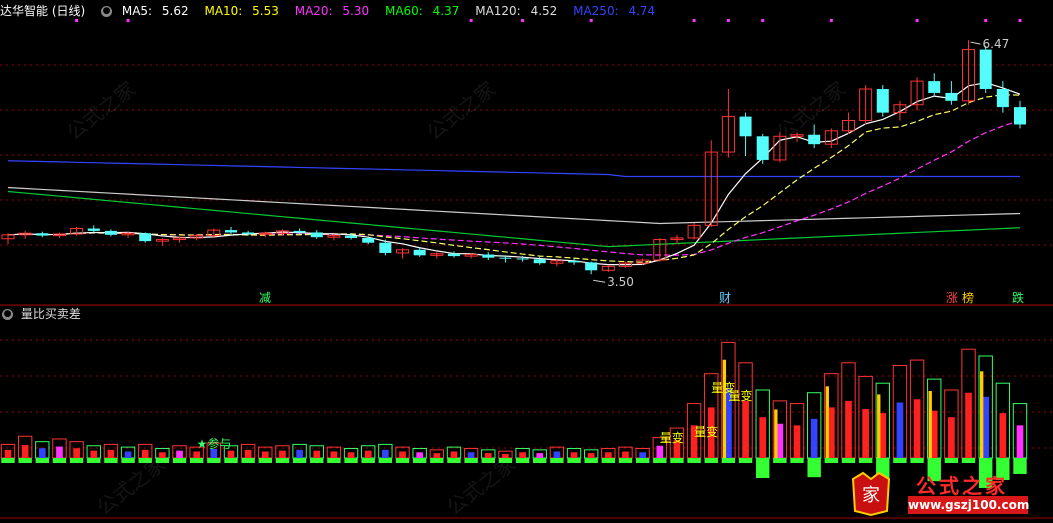 The image size is (1053, 523). What do you see at coordinates (265, 298) in the screenshot?
I see `event-marker: 减` at bounding box center [265, 298].